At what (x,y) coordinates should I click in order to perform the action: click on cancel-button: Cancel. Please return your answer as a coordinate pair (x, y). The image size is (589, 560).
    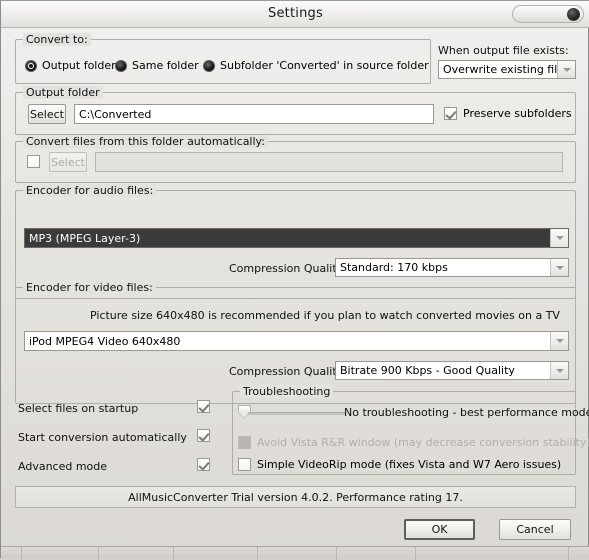
    Looking at the image, I should click on (535, 529).